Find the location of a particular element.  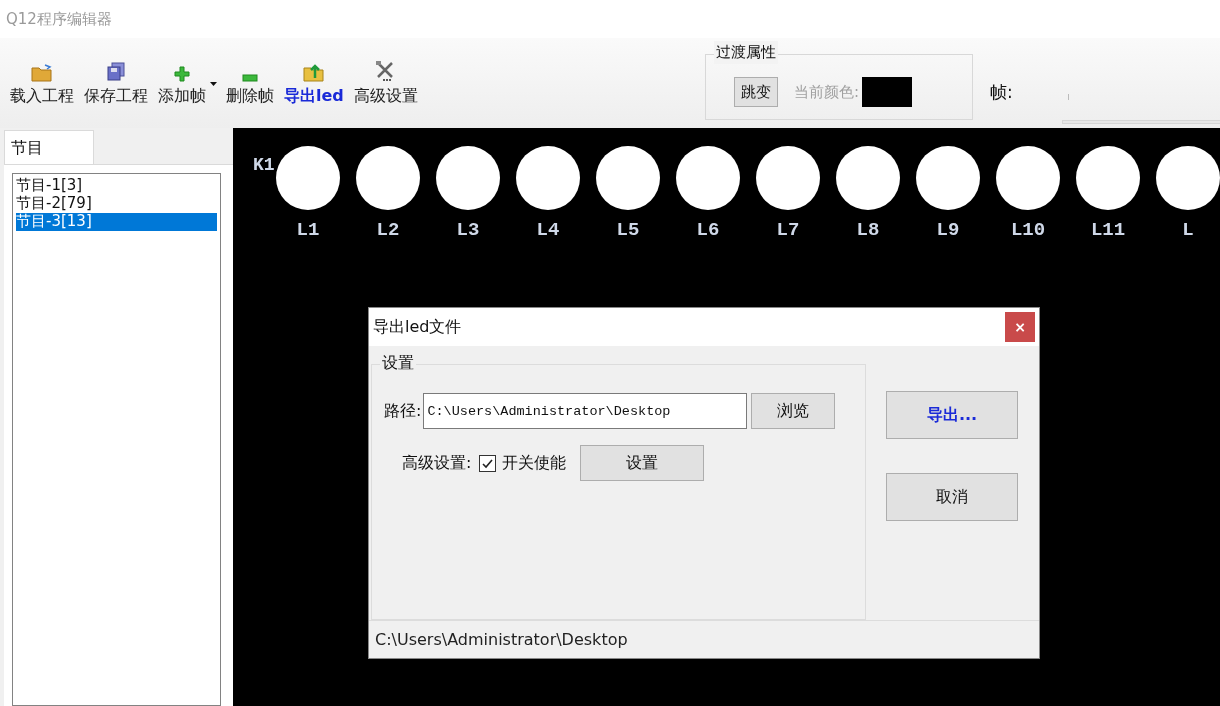

led-label: L is located at coordinates (1188, 230).